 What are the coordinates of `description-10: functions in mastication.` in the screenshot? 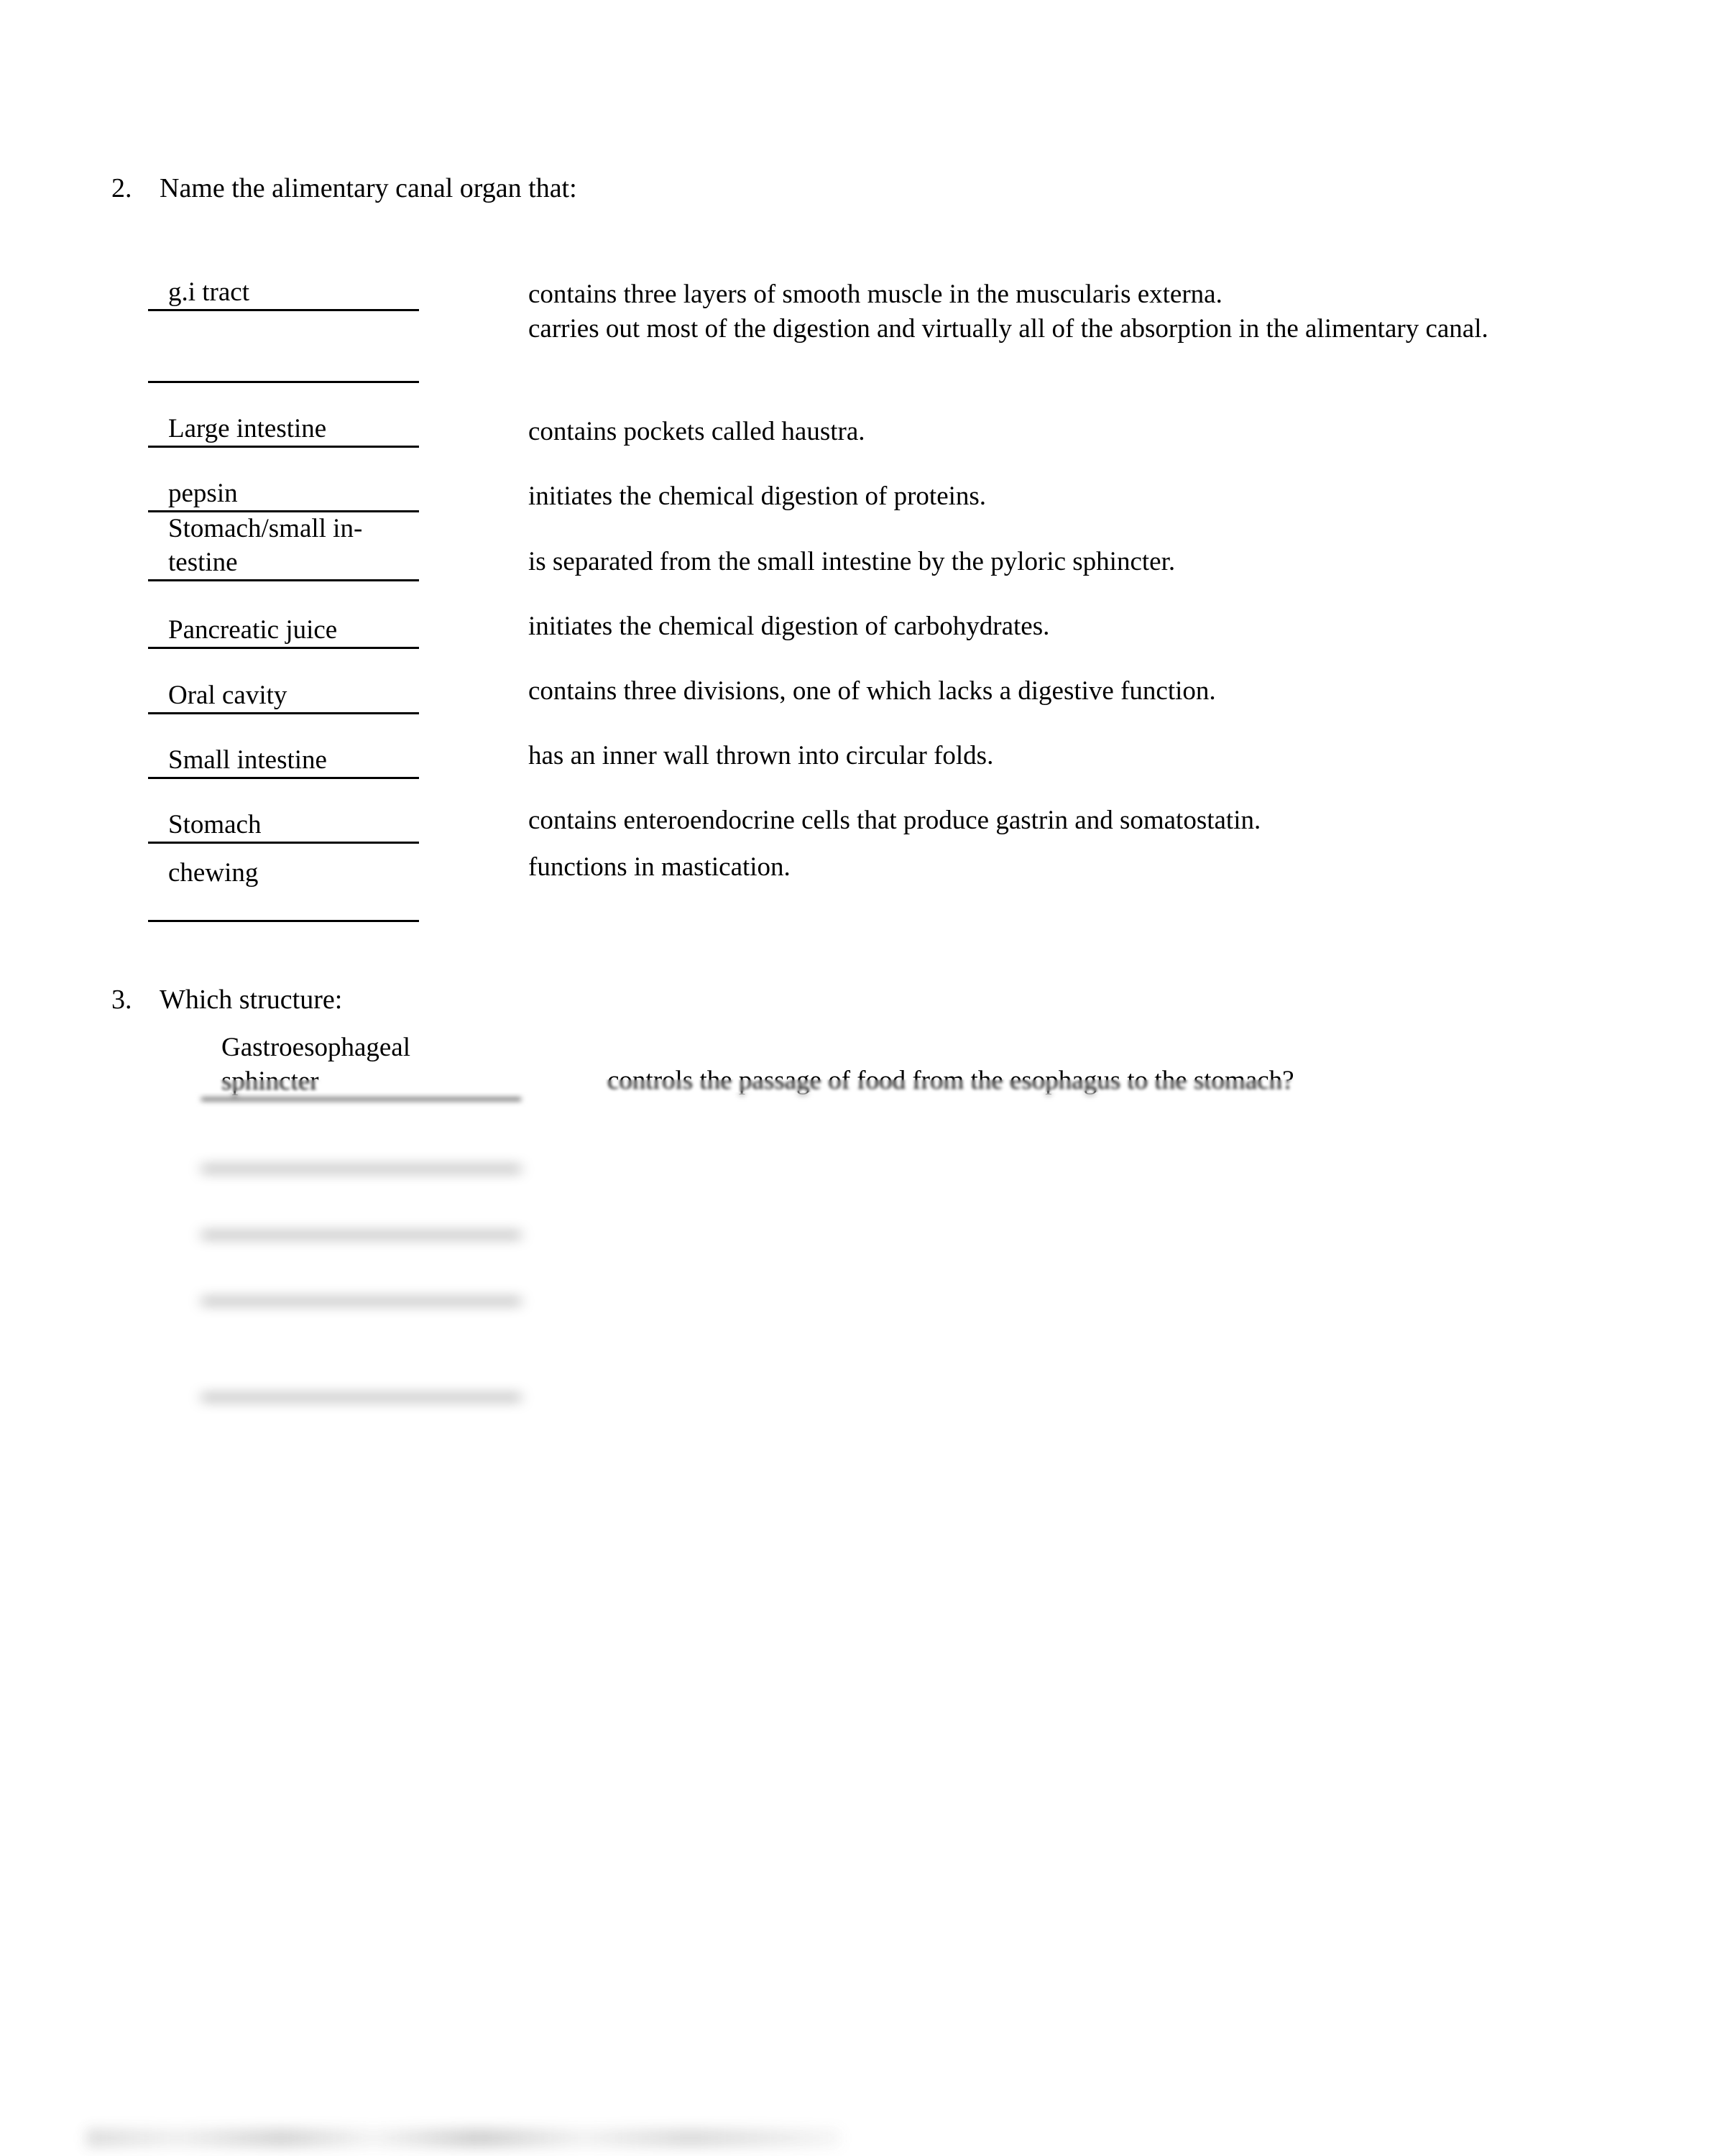 It's located at (659, 867).